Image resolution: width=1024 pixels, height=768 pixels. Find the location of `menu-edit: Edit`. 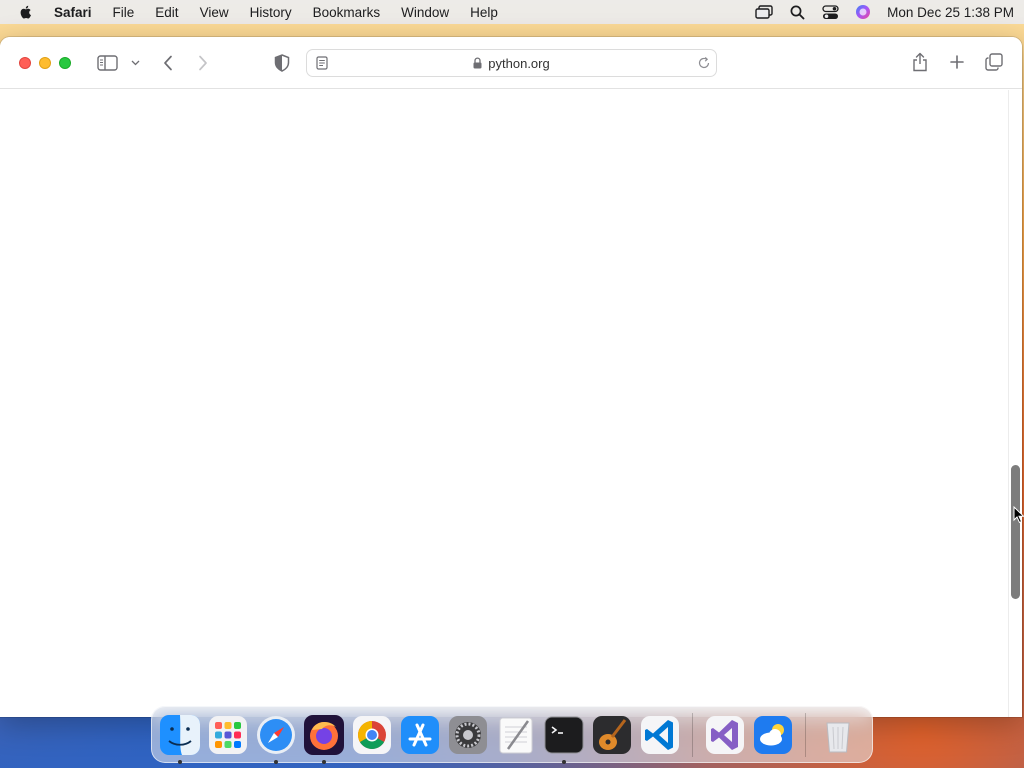

menu-edit: Edit is located at coordinates (166, 12).